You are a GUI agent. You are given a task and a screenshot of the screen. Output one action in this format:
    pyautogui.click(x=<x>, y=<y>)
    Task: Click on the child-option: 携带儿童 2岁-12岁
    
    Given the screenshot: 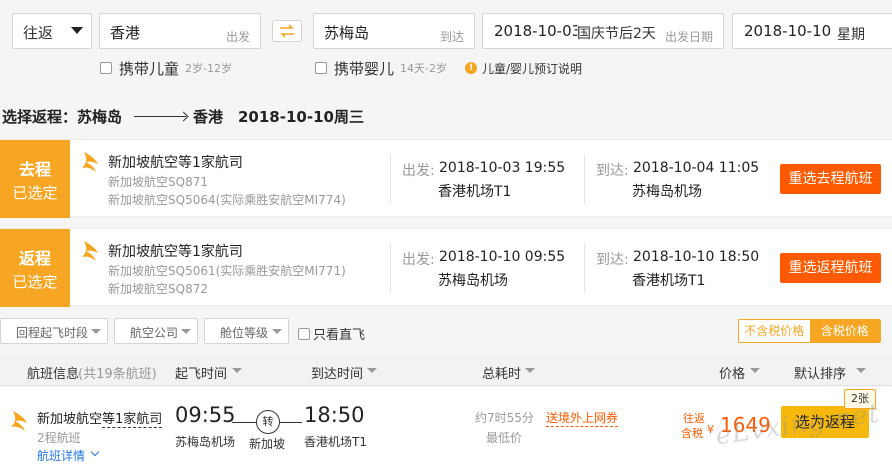 What is the action you would take?
    pyautogui.click(x=166, y=68)
    